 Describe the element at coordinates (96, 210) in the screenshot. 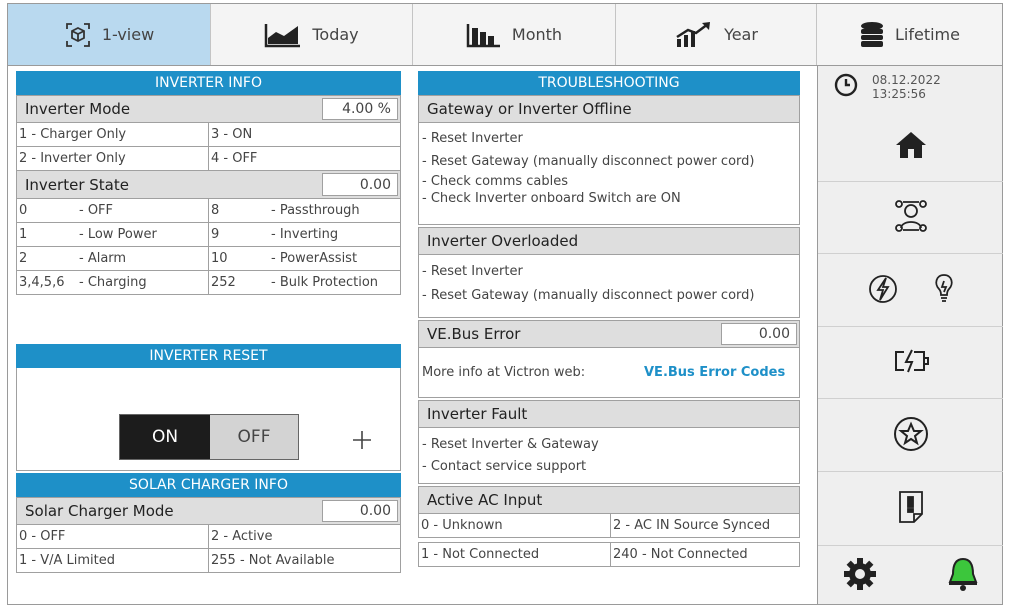

I see `state-text: - OFF` at that location.